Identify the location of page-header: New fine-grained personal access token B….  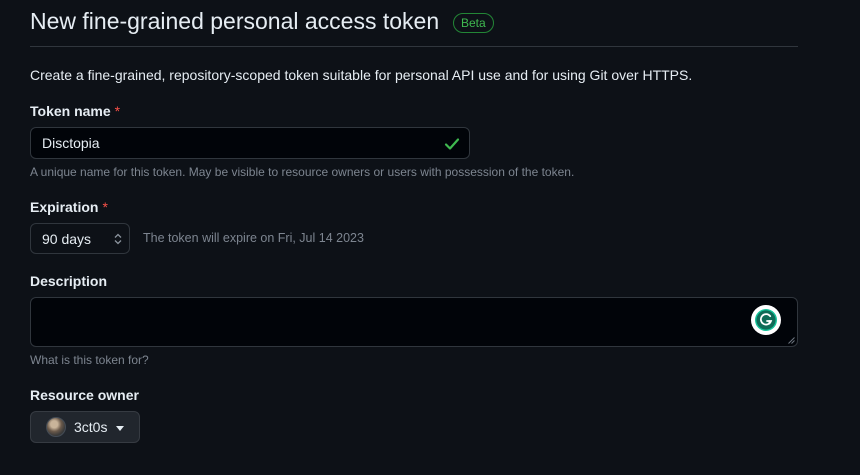
(414, 23).